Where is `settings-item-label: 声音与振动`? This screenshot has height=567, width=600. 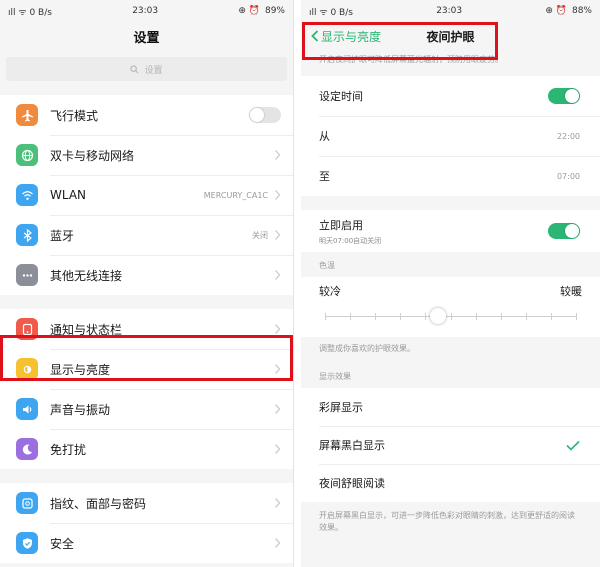 settings-item-label: 声音与振动 is located at coordinates (80, 409).